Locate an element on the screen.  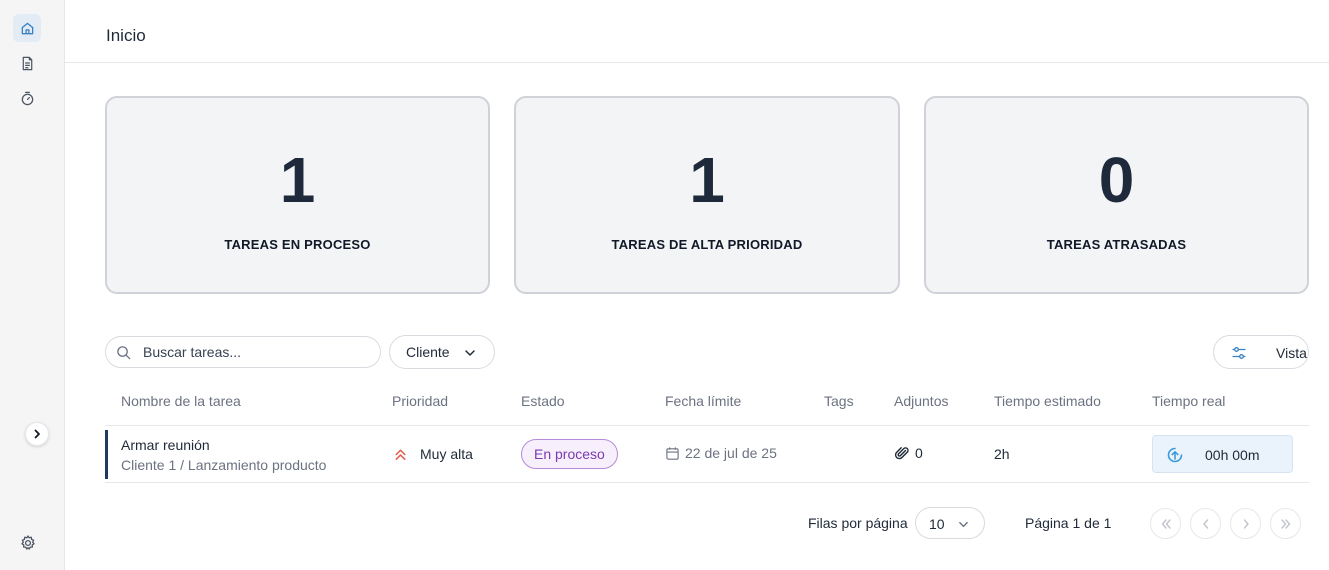
column-header-priority: Prioridad is located at coordinates (420, 401).